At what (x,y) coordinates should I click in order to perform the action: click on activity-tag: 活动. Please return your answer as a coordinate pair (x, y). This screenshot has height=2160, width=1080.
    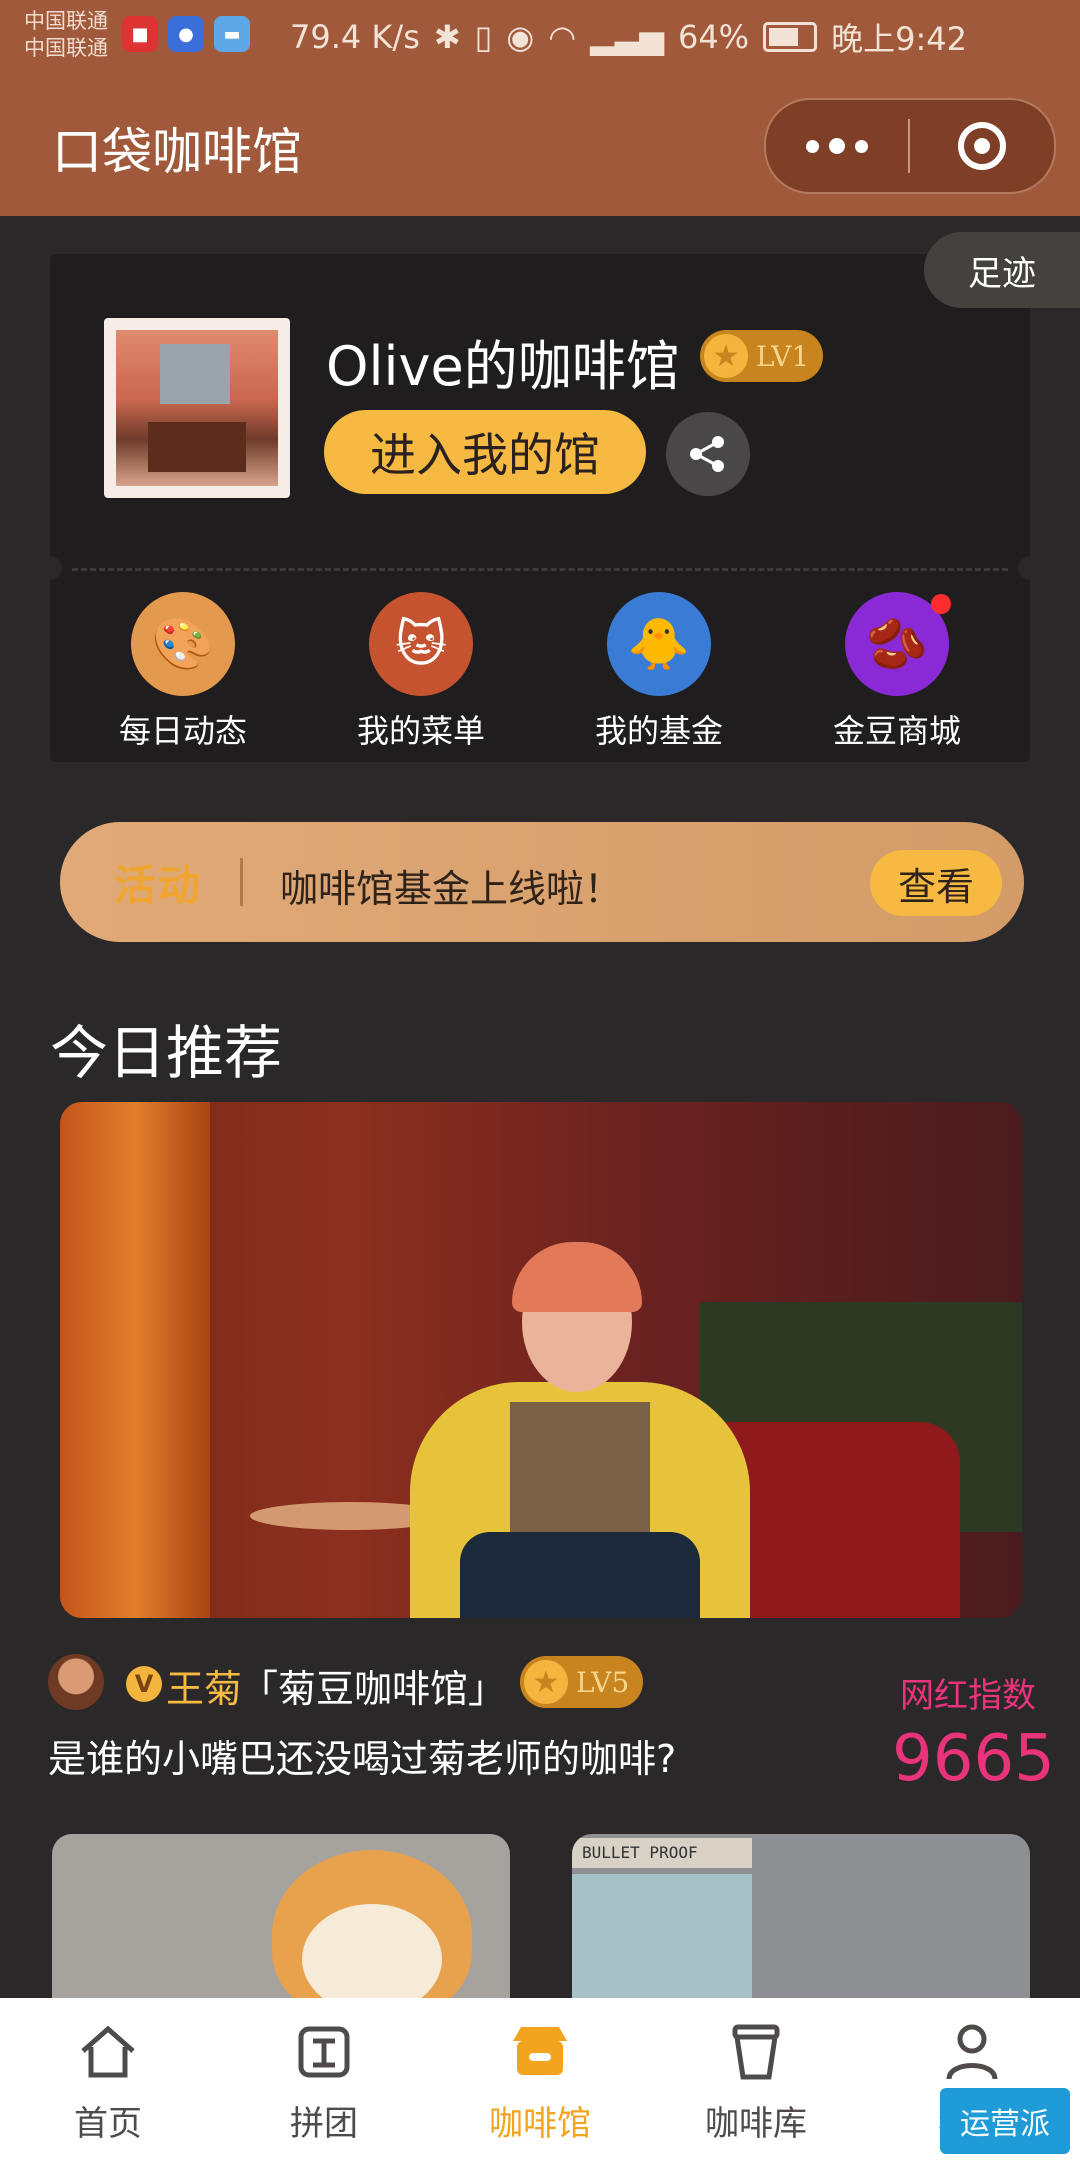
    Looking at the image, I should click on (158, 885).